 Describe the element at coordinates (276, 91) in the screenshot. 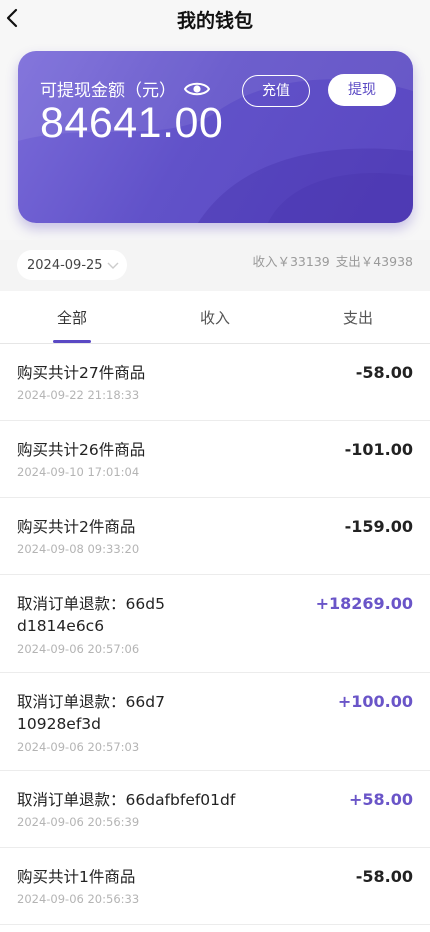

I see `recharge-button: 充值` at that location.